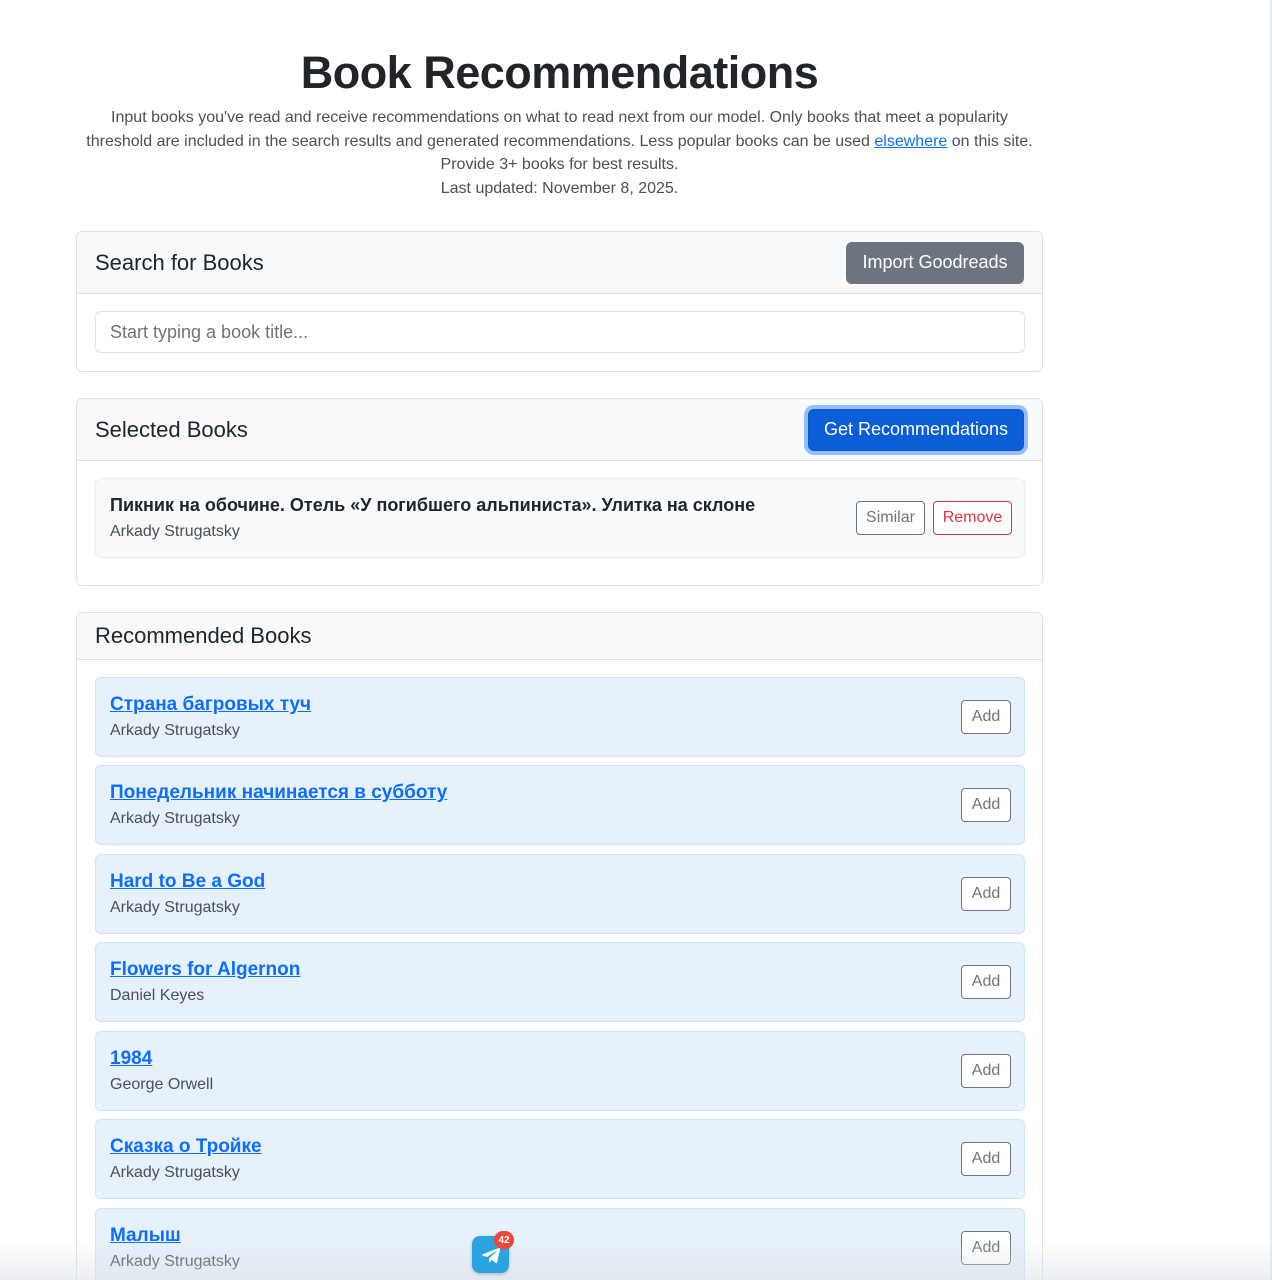 This screenshot has width=1272, height=1280. Describe the element at coordinates (972, 518) in the screenshot. I see `remove-button: Remove` at that location.